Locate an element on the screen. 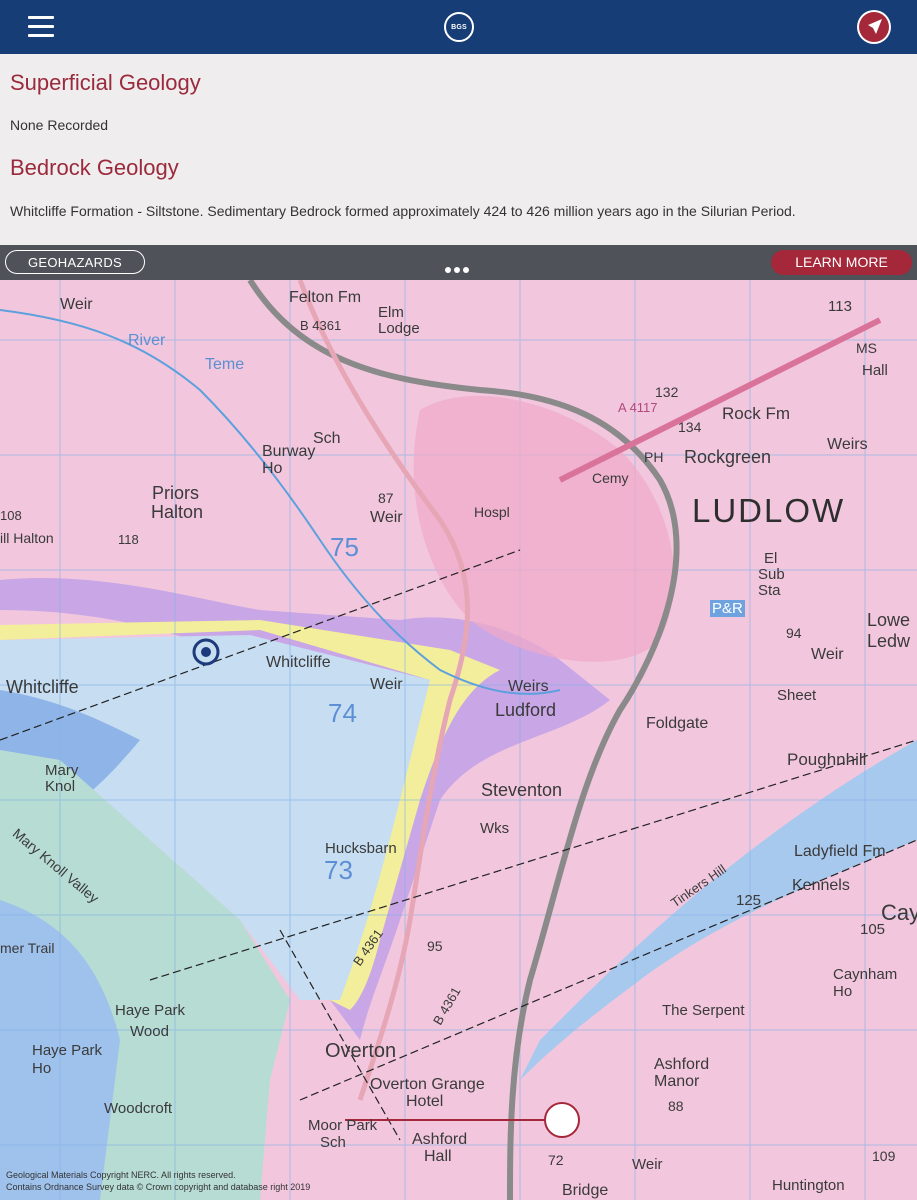 Image resolution: width=917 pixels, height=1200 pixels. map-label: Kennels is located at coordinates (821, 885).